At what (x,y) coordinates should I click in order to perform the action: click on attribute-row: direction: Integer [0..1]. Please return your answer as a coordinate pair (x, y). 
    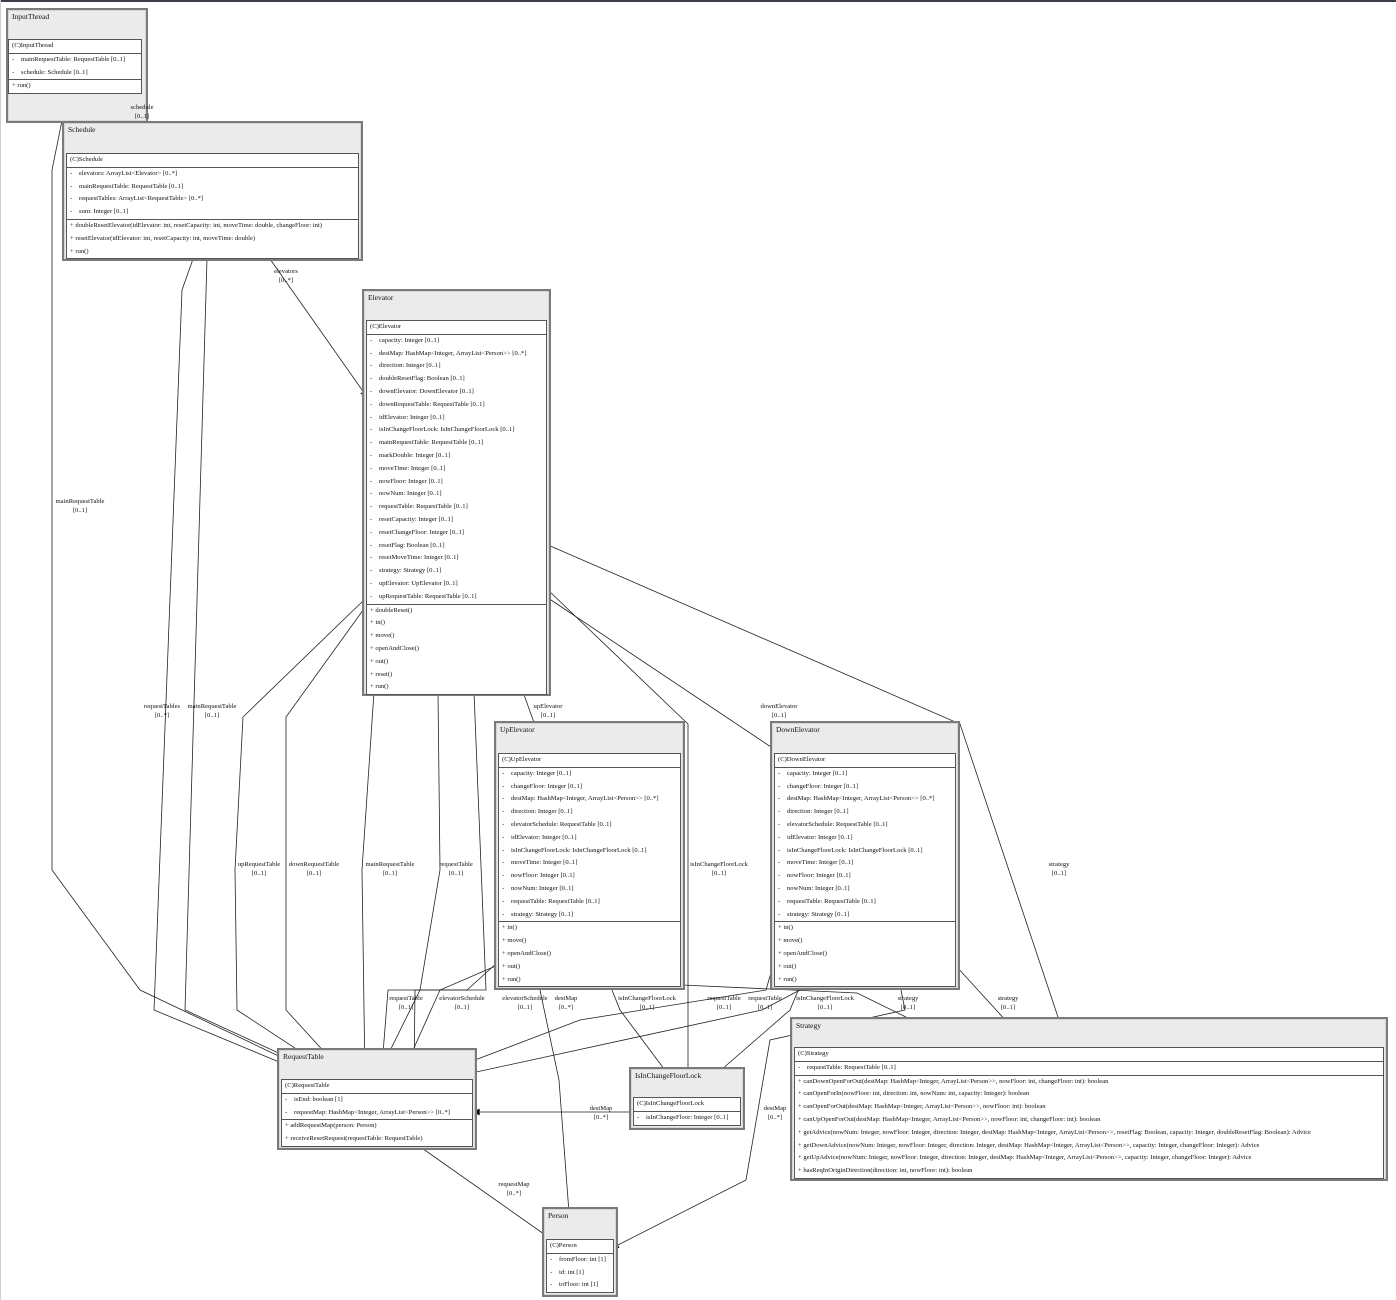
    Looking at the image, I should click on (456, 366).